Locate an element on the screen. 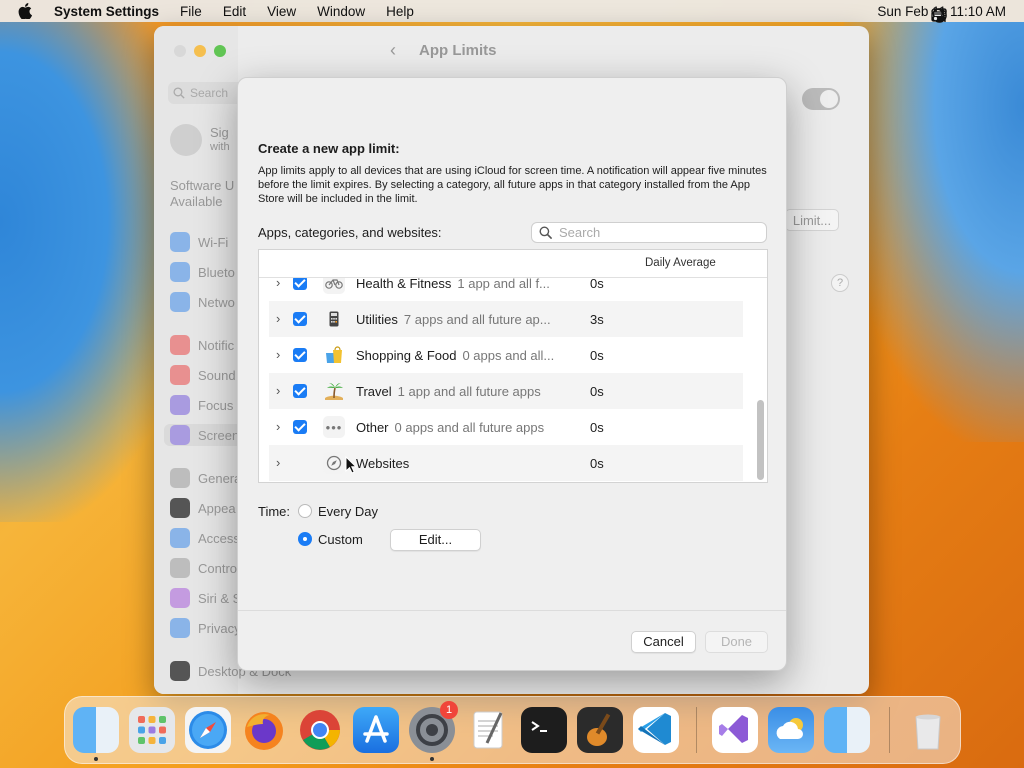  siri-icon is located at coordinates (180, 598).